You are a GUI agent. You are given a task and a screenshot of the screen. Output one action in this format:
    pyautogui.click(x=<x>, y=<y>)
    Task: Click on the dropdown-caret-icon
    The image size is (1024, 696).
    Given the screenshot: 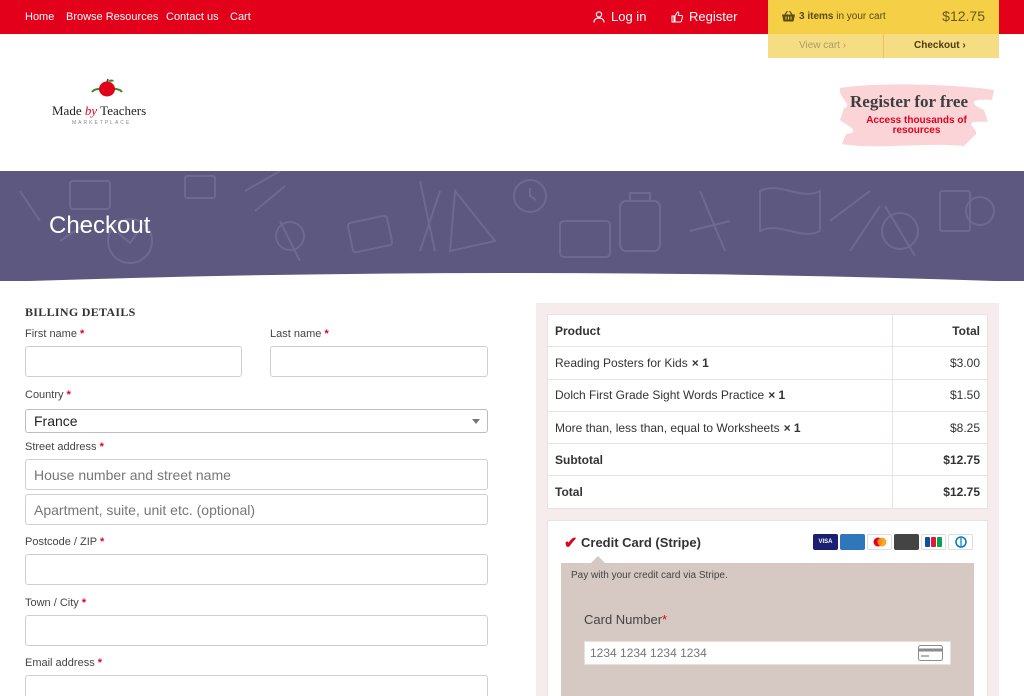 What is the action you would take?
    pyautogui.click(x=476, y=421)
    